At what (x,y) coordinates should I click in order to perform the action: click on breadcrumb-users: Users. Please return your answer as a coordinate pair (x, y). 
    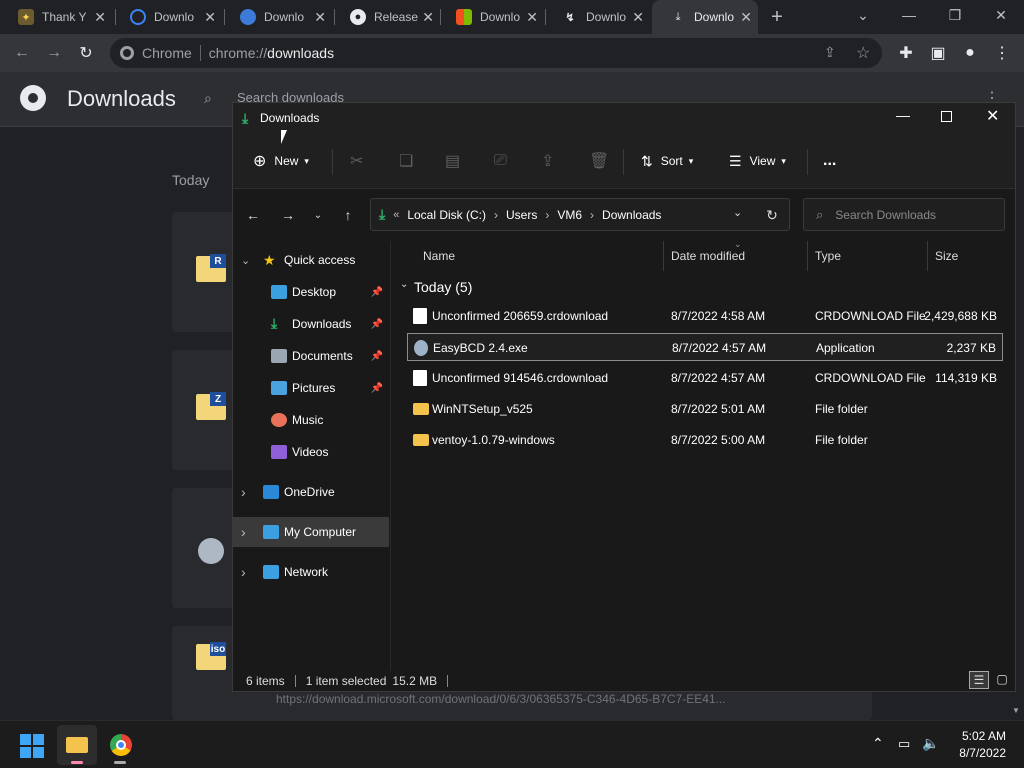
    Looking at the image, I should click on (521, 215).